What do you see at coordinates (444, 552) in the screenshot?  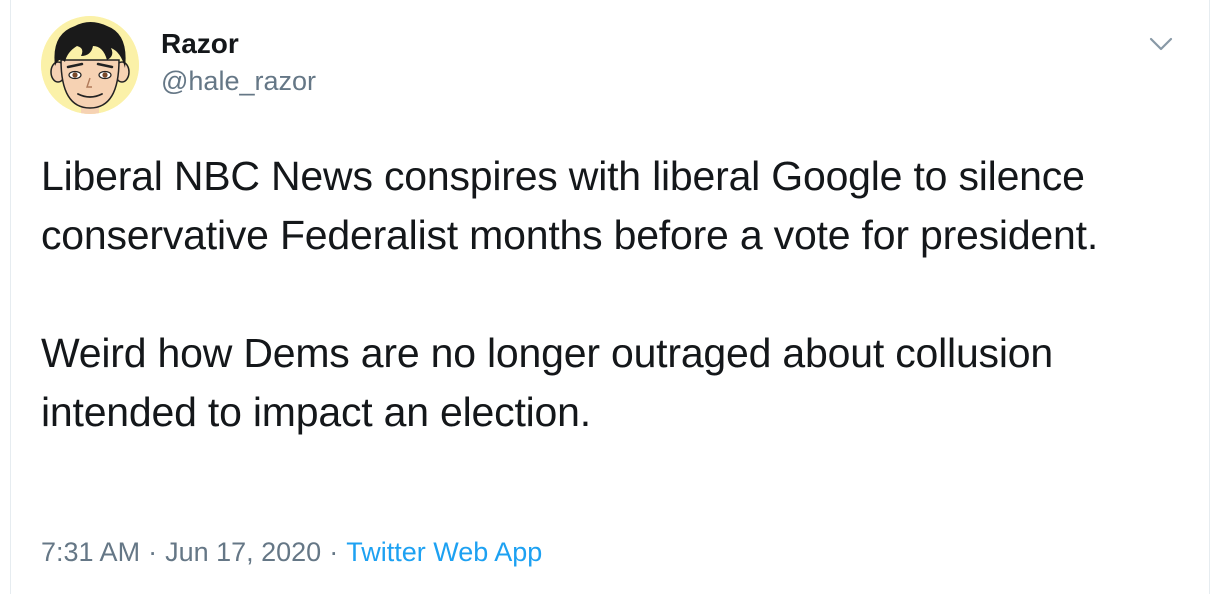 I see `tweet-source-link: Twitter Web App` at bounding box center [444, 552].